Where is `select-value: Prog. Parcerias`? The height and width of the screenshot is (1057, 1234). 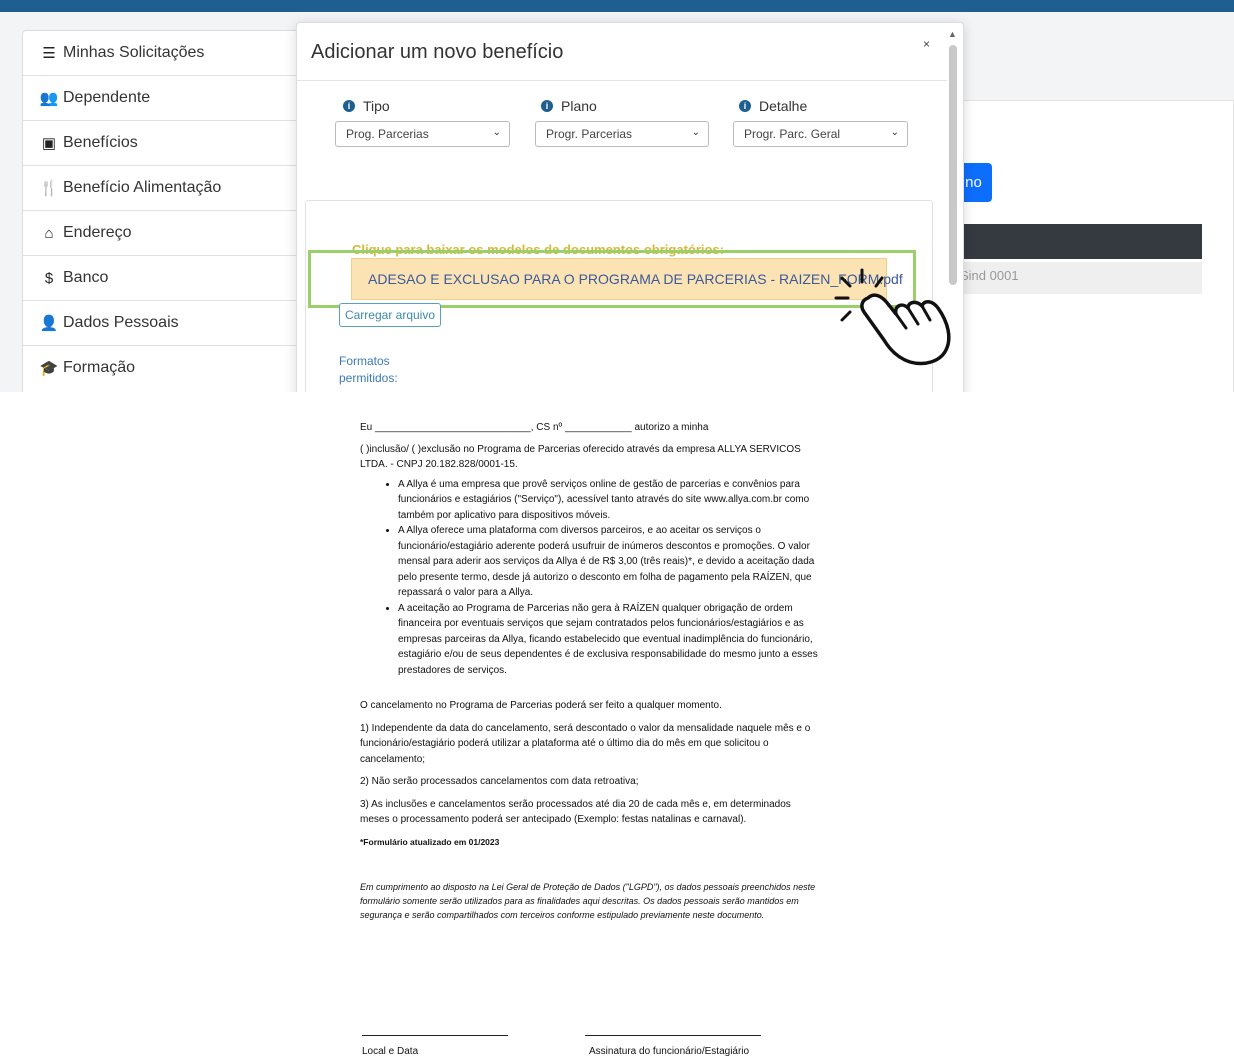 select-value: Prog. Parcerias is located at coordinates (387, 134).